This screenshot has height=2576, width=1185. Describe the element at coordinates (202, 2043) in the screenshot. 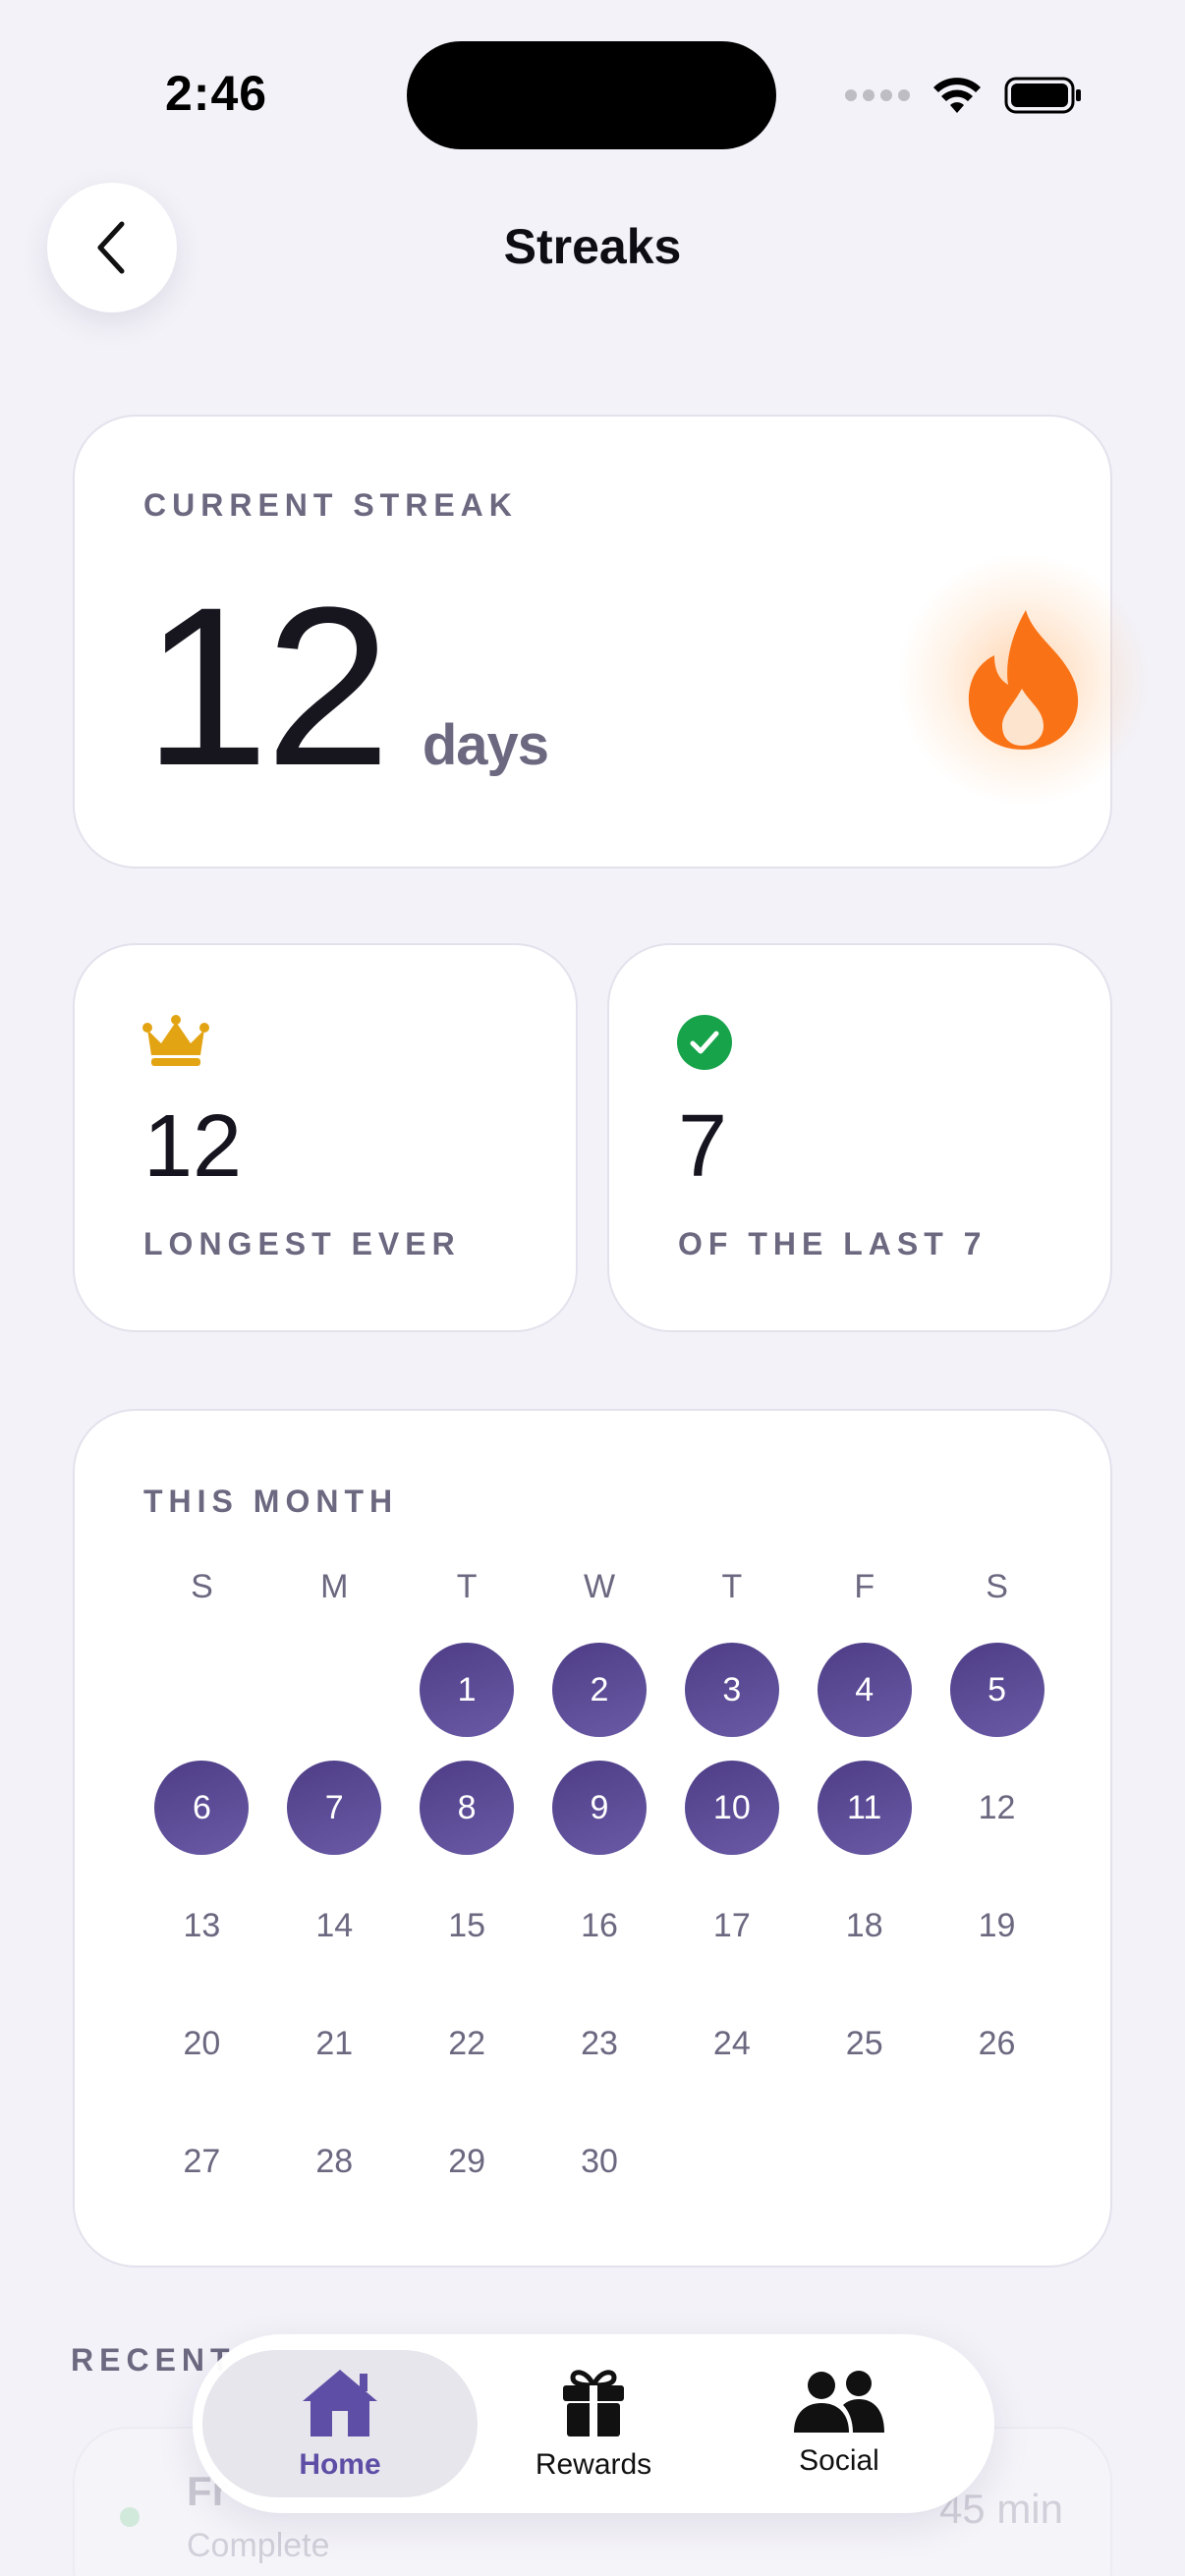

I see `calendar-day: 20` at that location.